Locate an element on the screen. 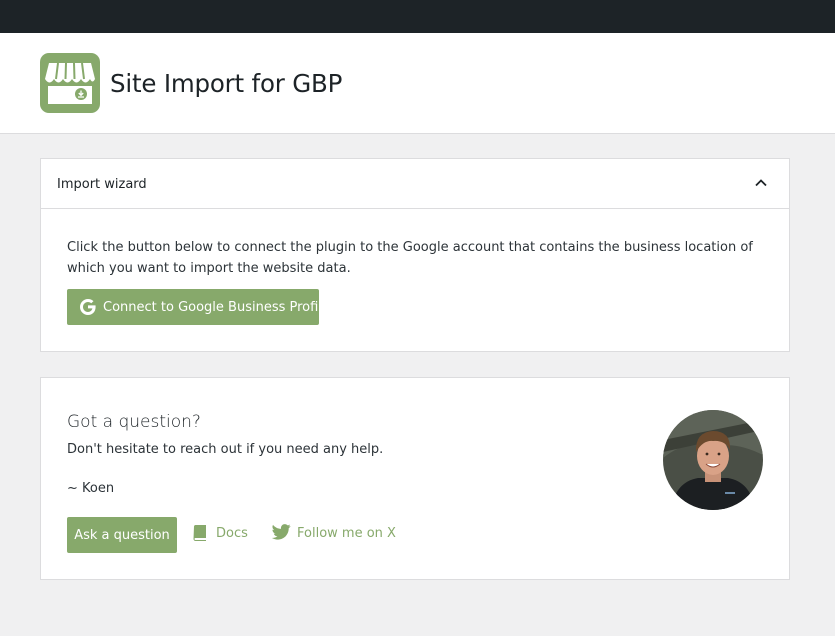  connect-google-button: Connect to Google Business Profile is located at coordinates (198, 307).